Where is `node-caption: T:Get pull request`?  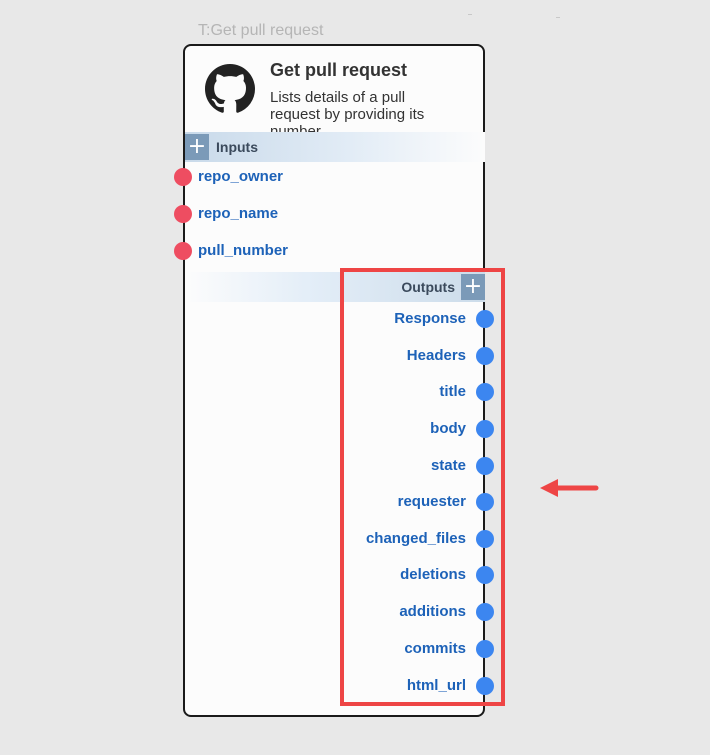 node-caption: T:Get pull request is located at coordinates (261, 30).